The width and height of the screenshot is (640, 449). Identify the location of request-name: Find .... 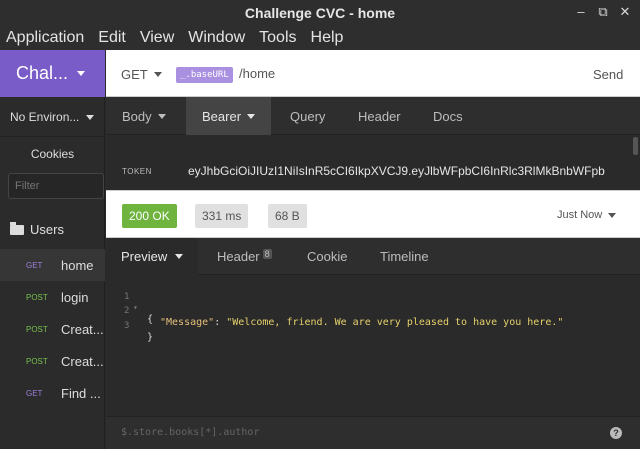
(81, 393).